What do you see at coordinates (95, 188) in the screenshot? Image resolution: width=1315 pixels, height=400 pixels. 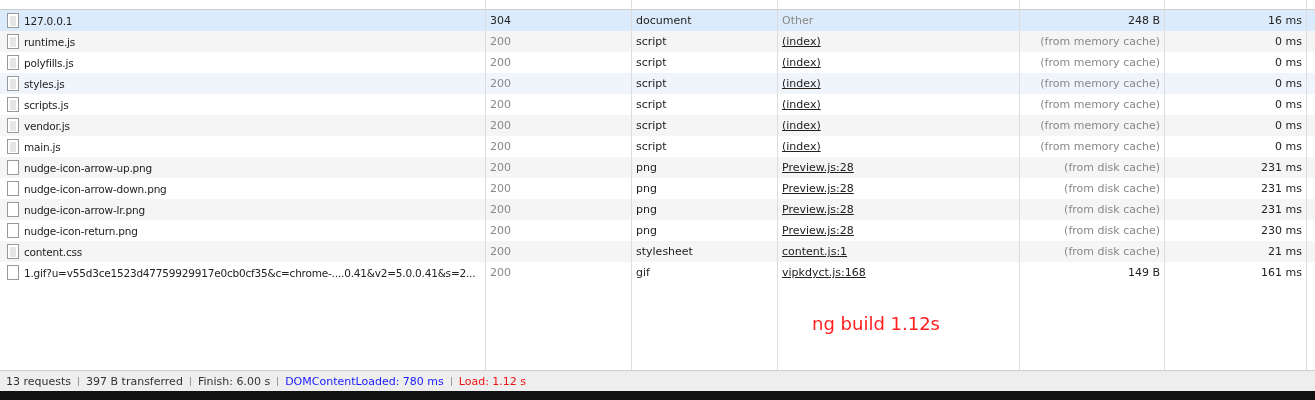 I see `request-name: nudge-icon-arrow-down.png` at bounding box center [95, 188].